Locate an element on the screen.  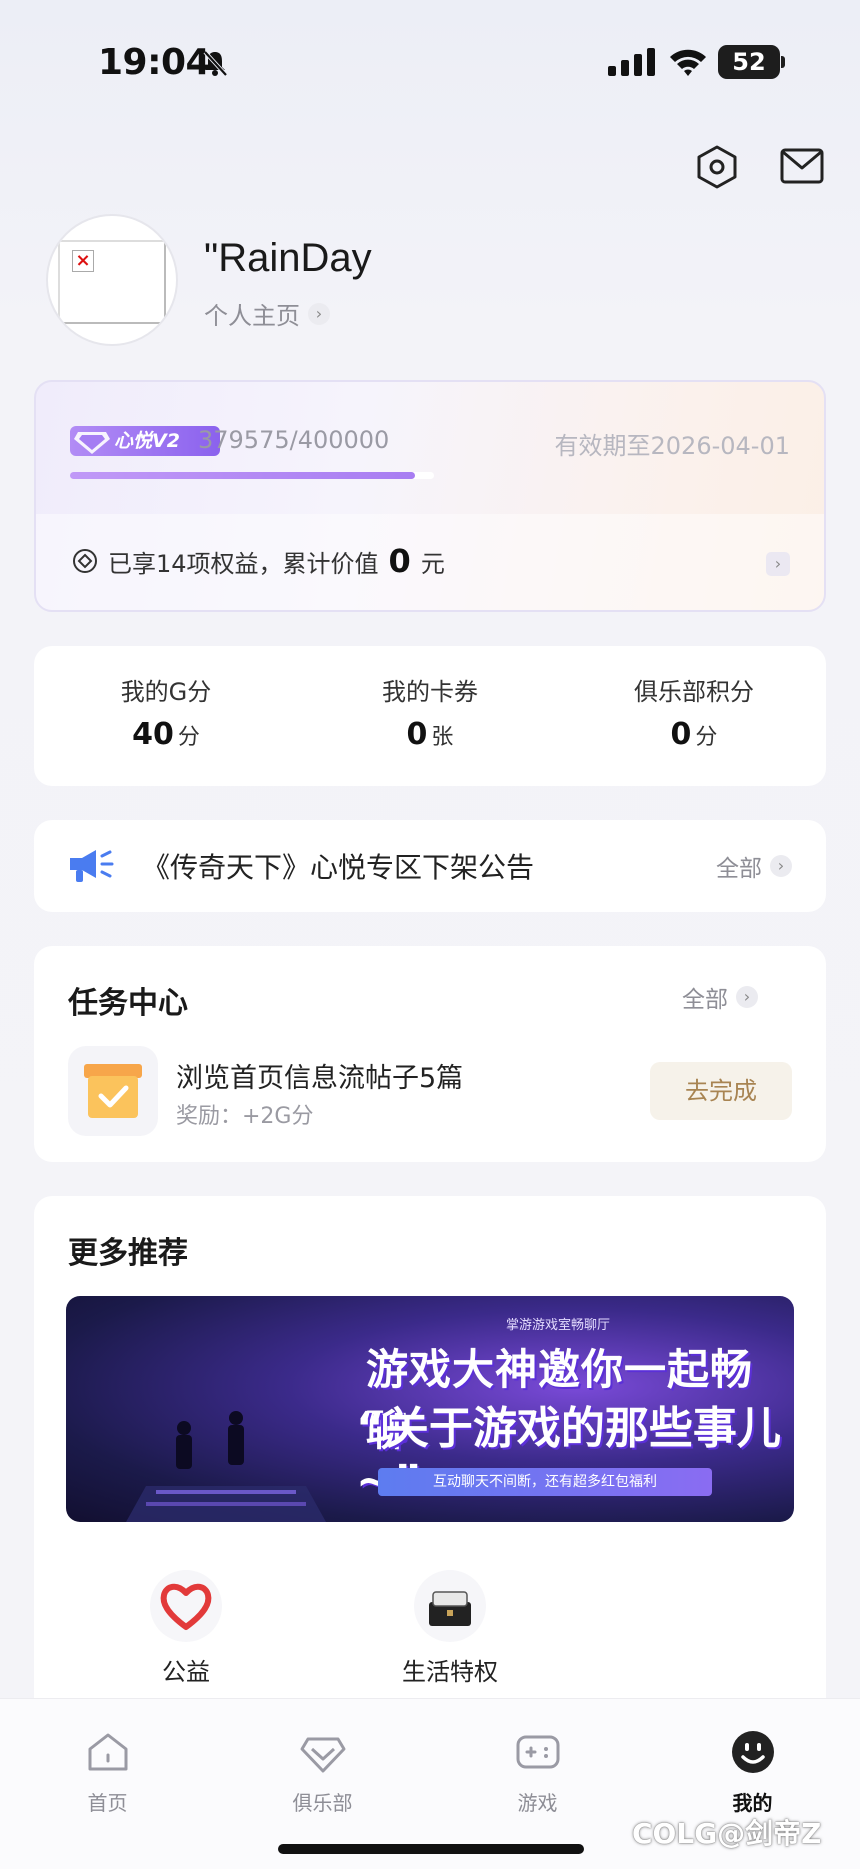
tab-games: 游戏 is located at coordinates (537, 1757).